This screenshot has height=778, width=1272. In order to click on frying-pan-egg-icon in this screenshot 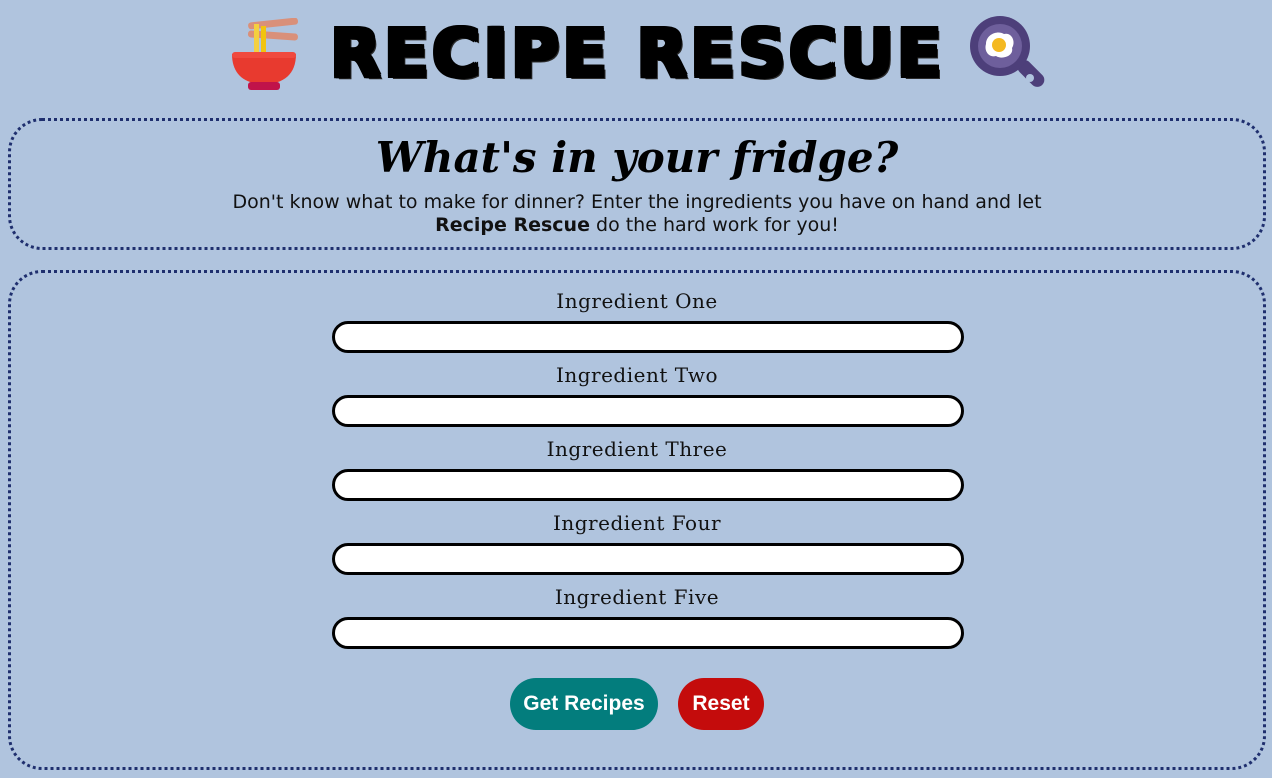, I will do `click(1007, 51)`.